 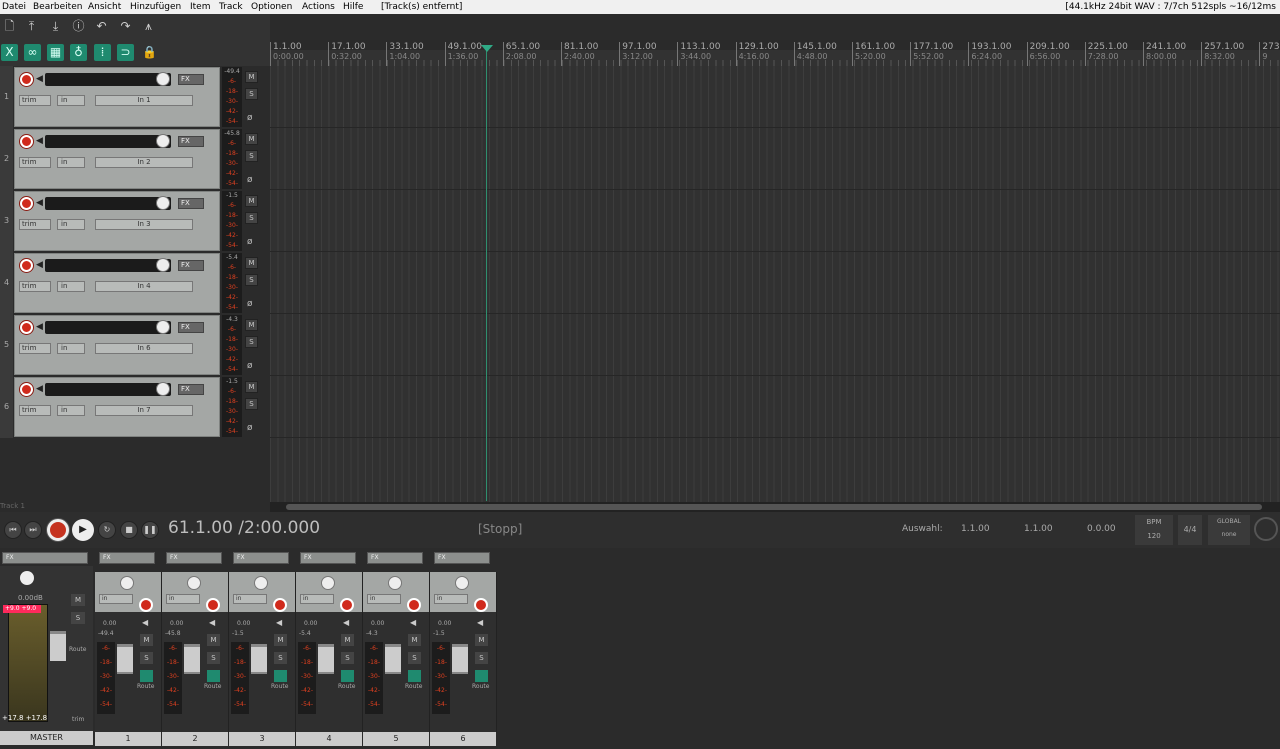 I want to click on ruler-marker: 273 9, so click(x=1269, y=54).